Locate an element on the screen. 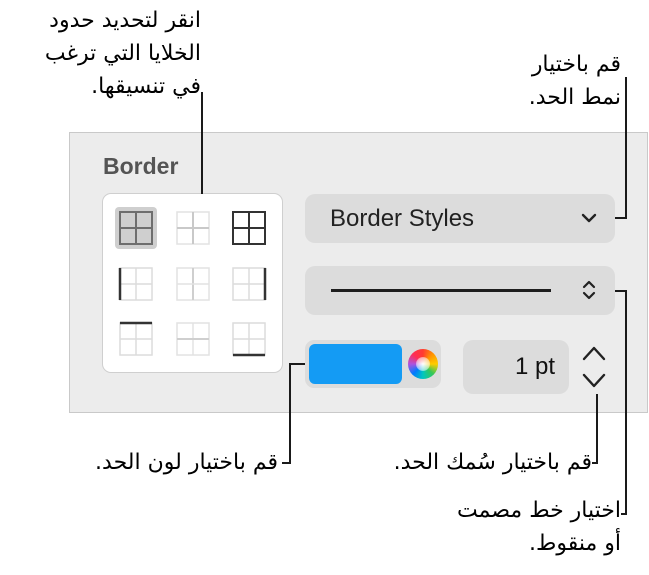 Image resolution: width=649 pixels, height=575 pixels. all-borders-icon is located at coordinates (136, 228).